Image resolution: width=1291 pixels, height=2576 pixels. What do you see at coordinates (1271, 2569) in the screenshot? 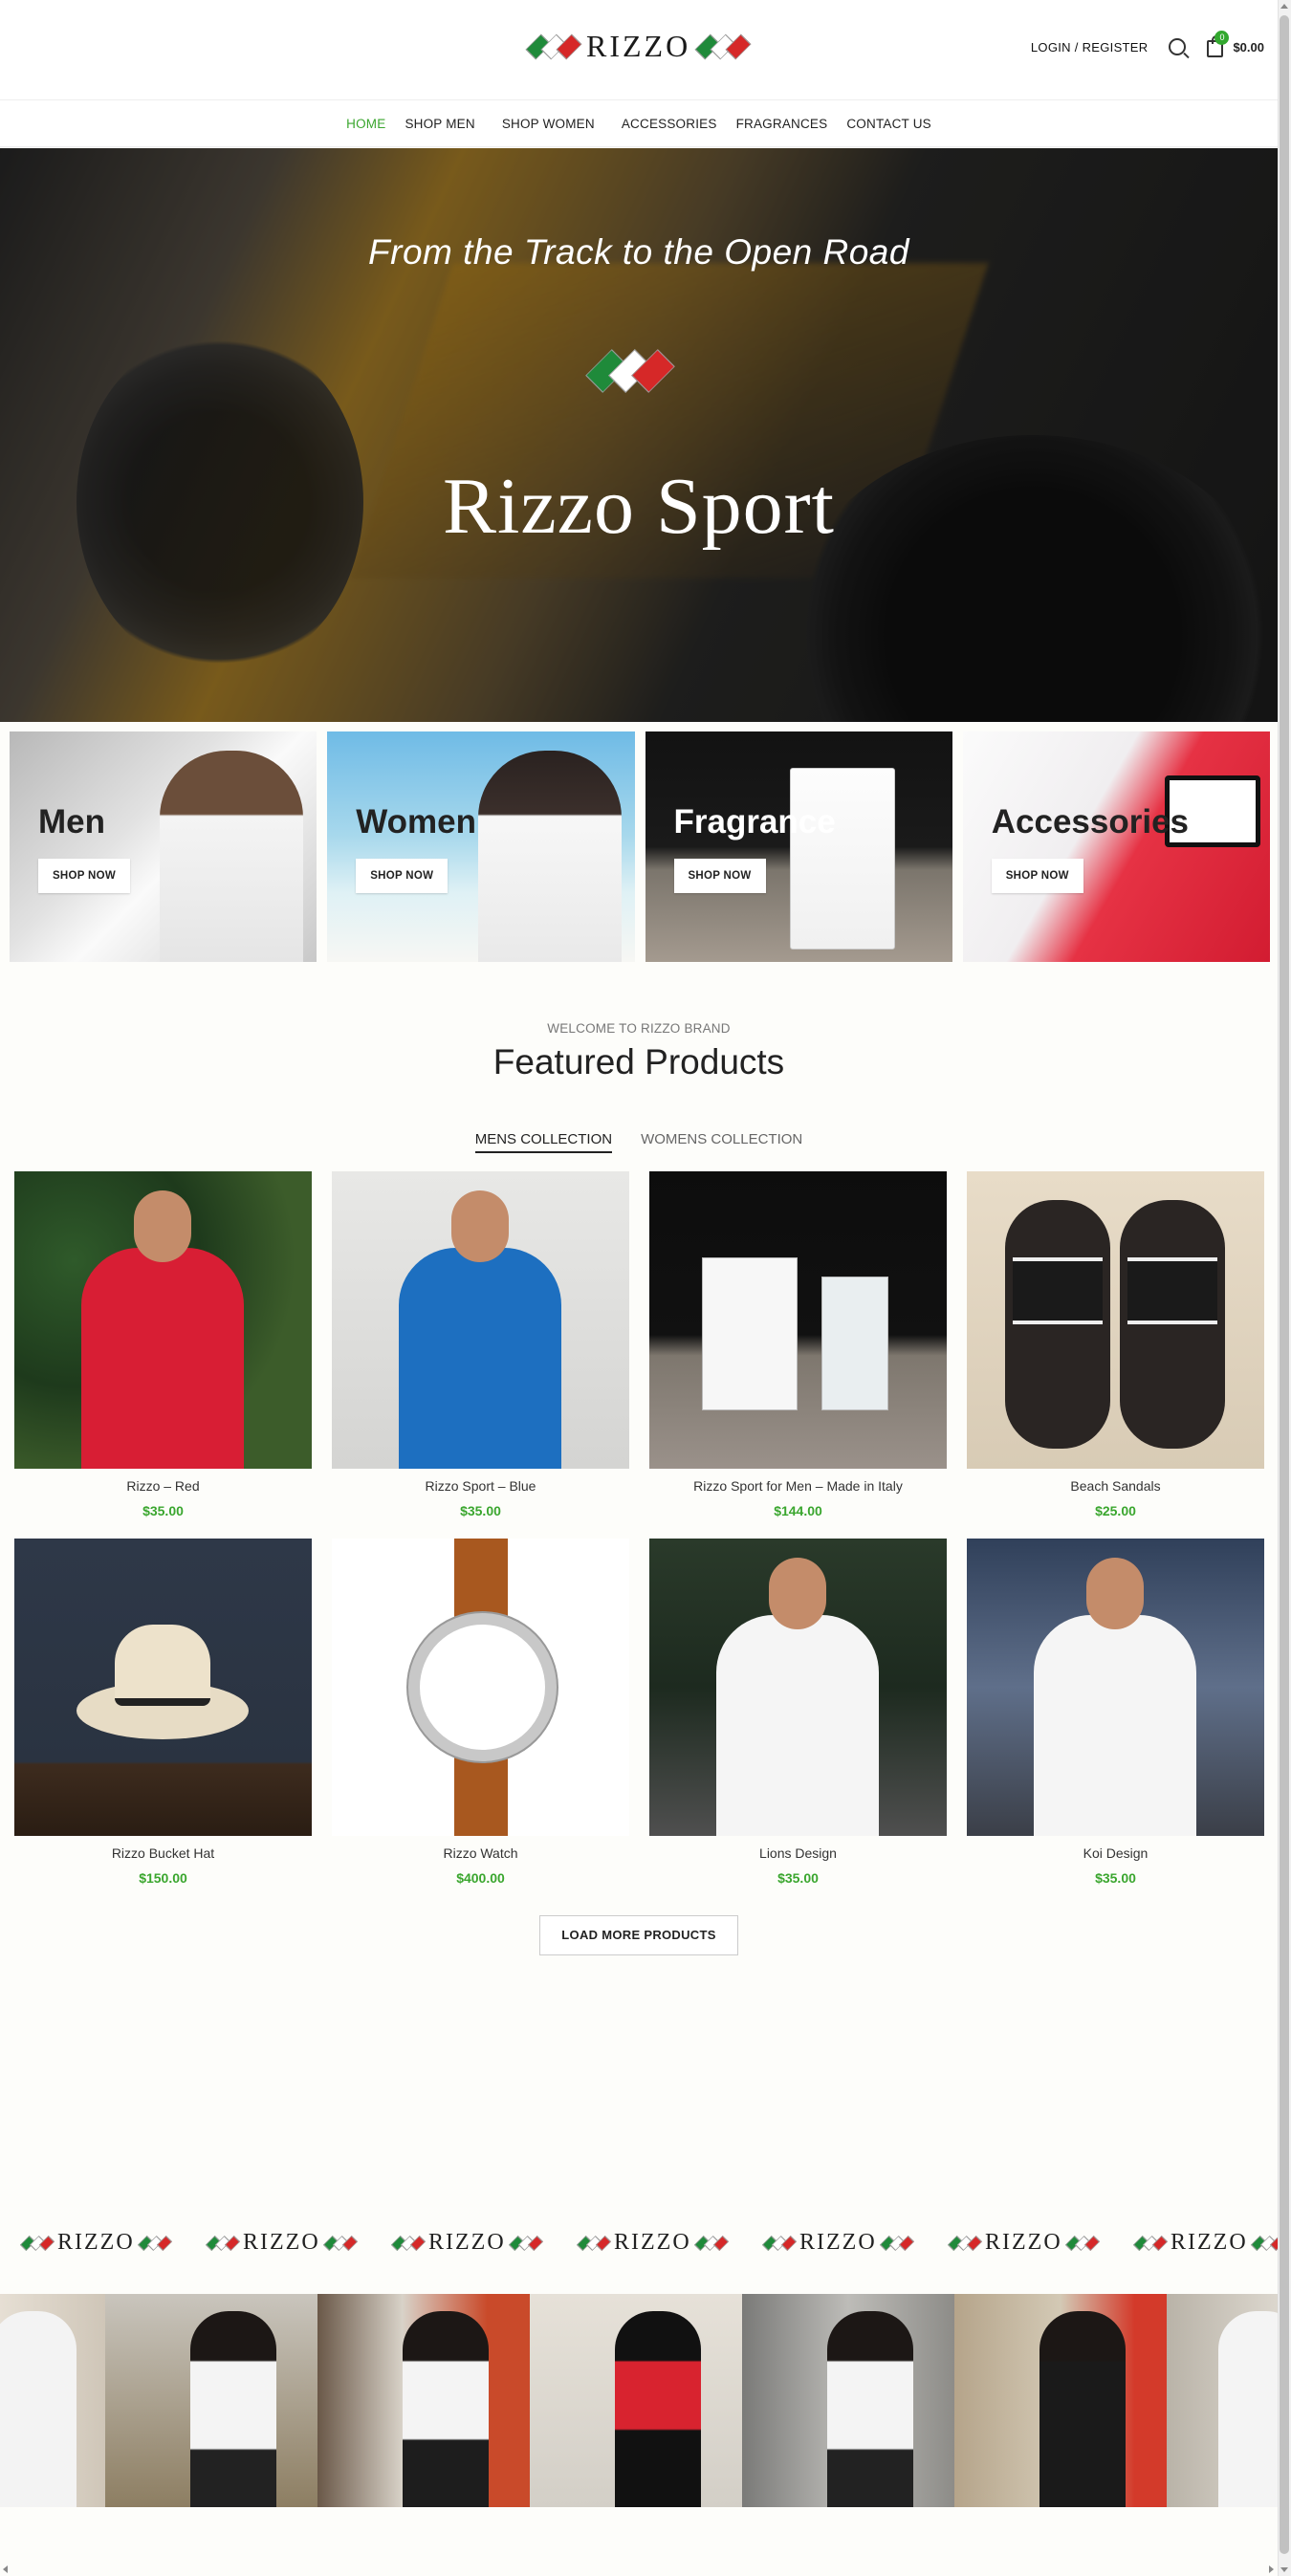
I see `scroll-right-icon` at bounding box center [1271, 2569].